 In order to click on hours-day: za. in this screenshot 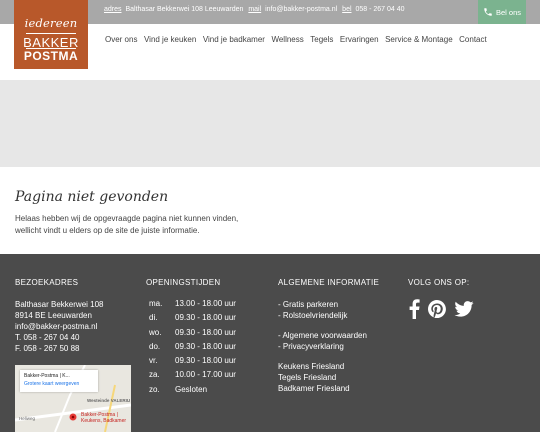, I will do `click(154, 375)`.